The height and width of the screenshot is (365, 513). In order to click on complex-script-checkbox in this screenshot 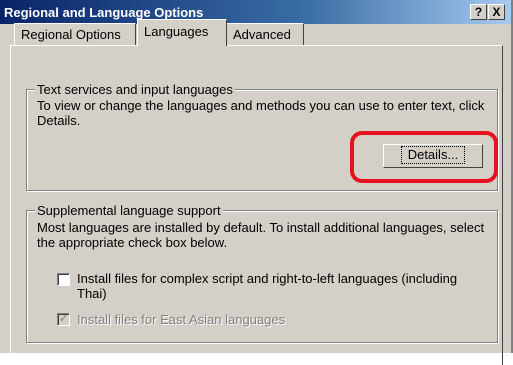, I will do `click(63, 279)`.